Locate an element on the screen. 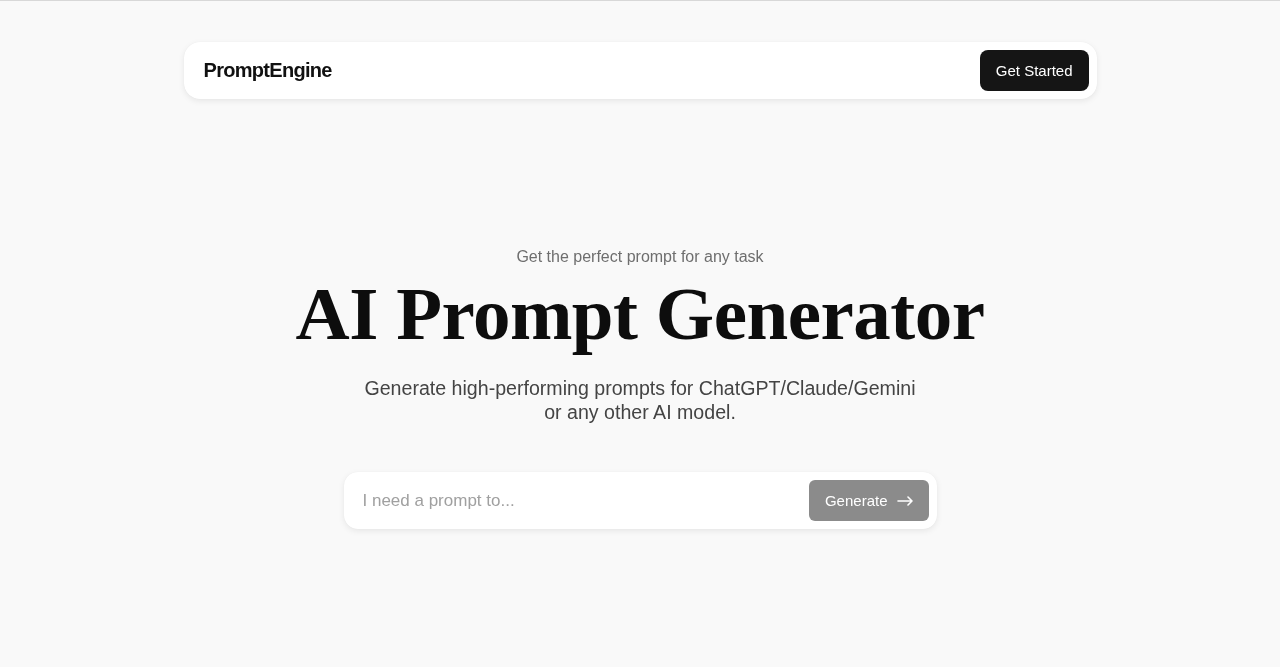 This screenshot has height=667, width=1280. arrow-right-icon is located at coordinates (904, 500).